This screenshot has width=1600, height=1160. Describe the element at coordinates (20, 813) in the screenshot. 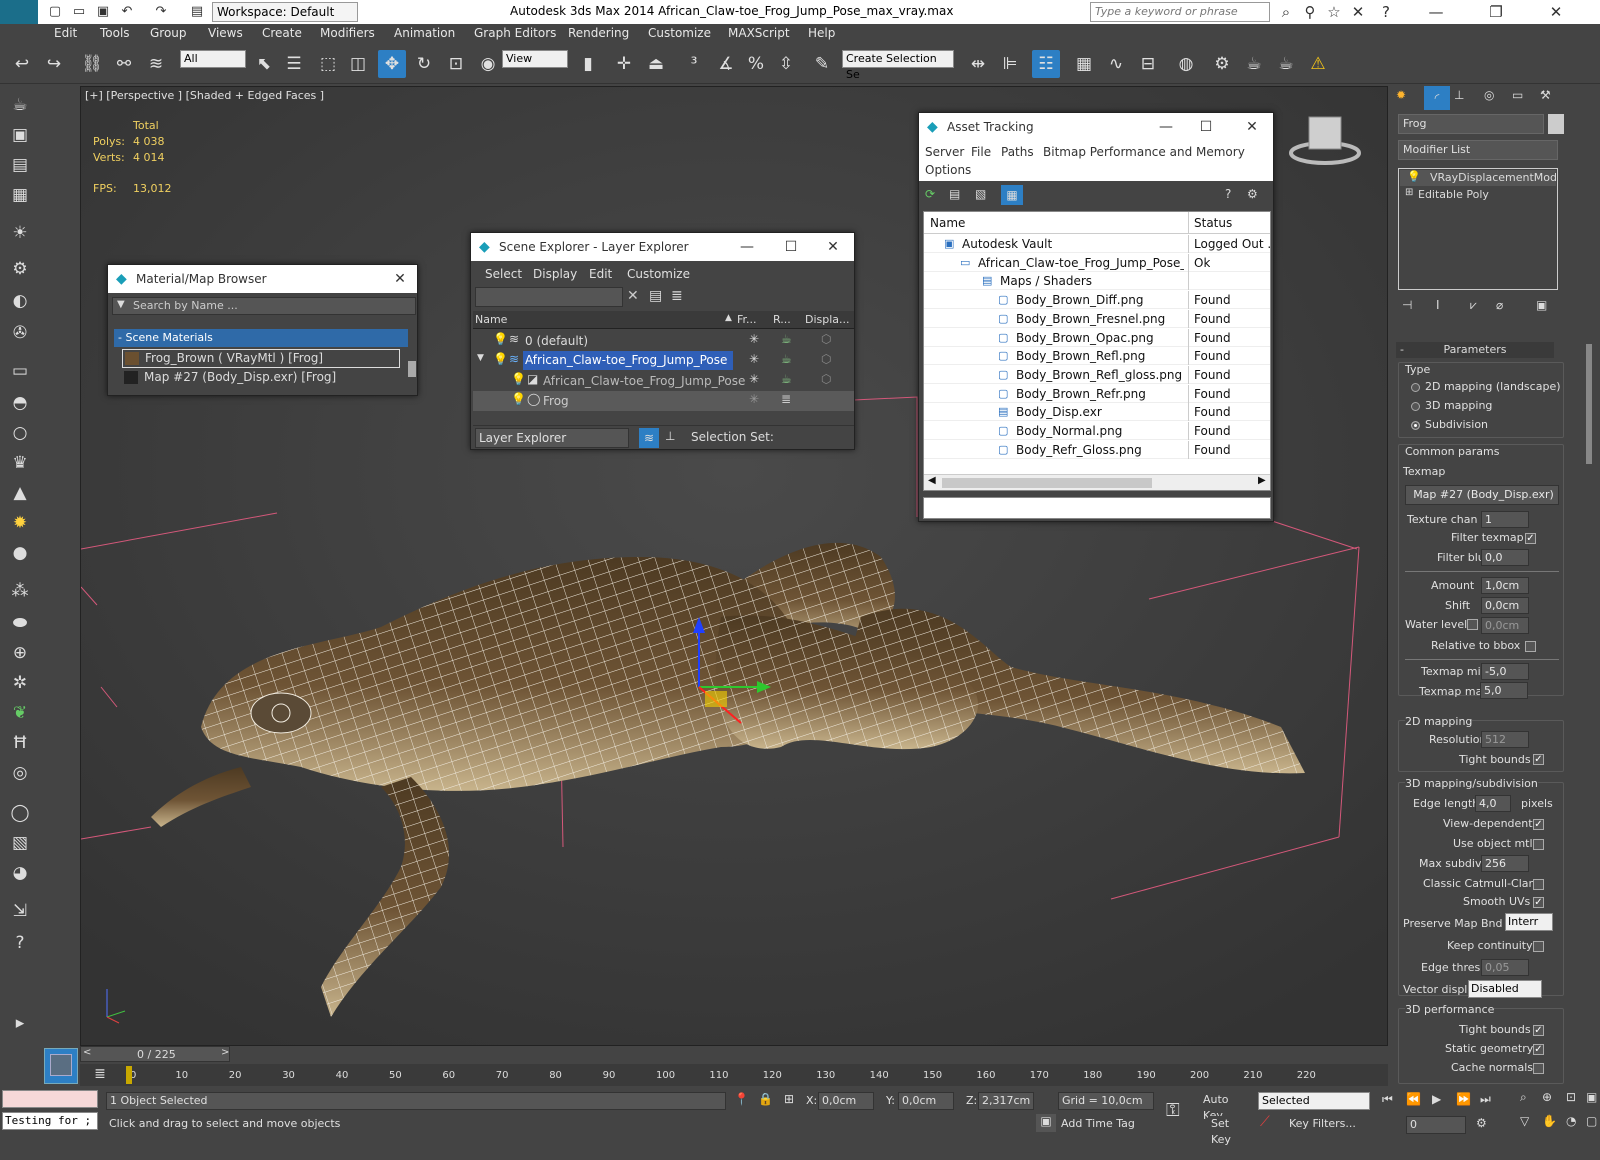

I see `material-ball-icon: ◯` at that location.